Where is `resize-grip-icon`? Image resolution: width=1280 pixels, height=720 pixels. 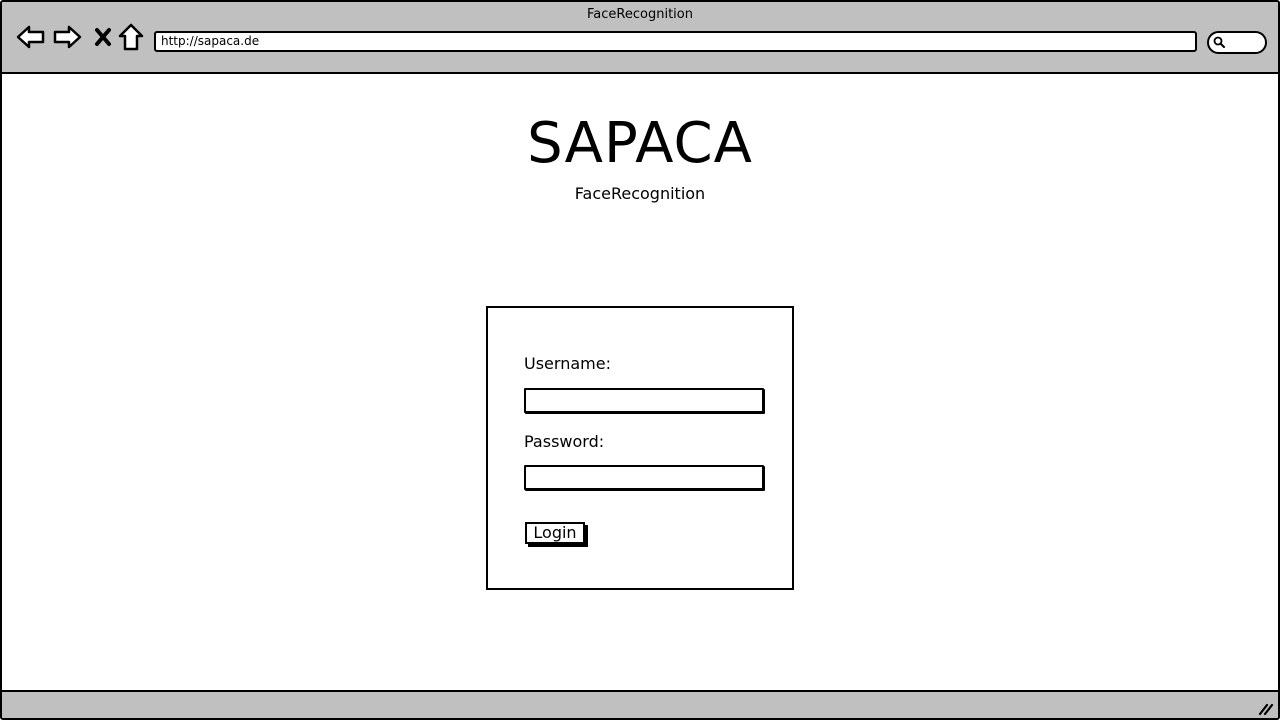
resize-grip-icon is located at coordinates (1266, 709).